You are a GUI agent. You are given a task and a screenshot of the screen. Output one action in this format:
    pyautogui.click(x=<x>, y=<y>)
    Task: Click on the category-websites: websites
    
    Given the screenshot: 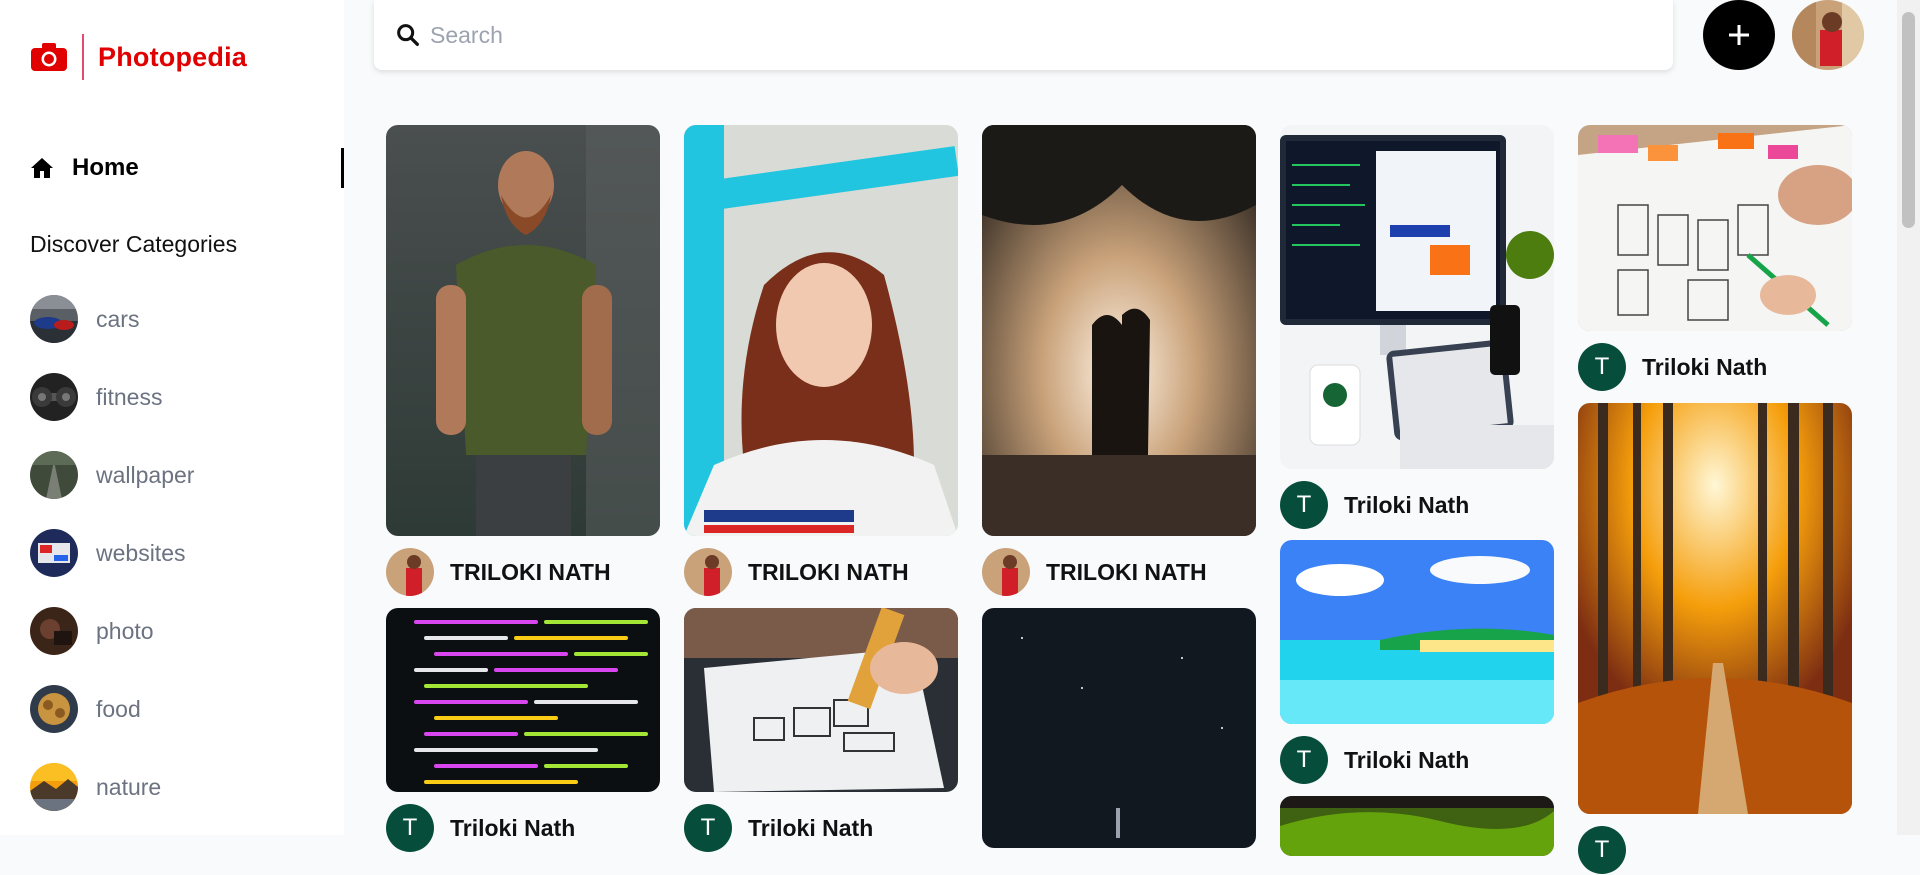 What is the action you would take?
    pyautogui.click(x=112, y=553)
    